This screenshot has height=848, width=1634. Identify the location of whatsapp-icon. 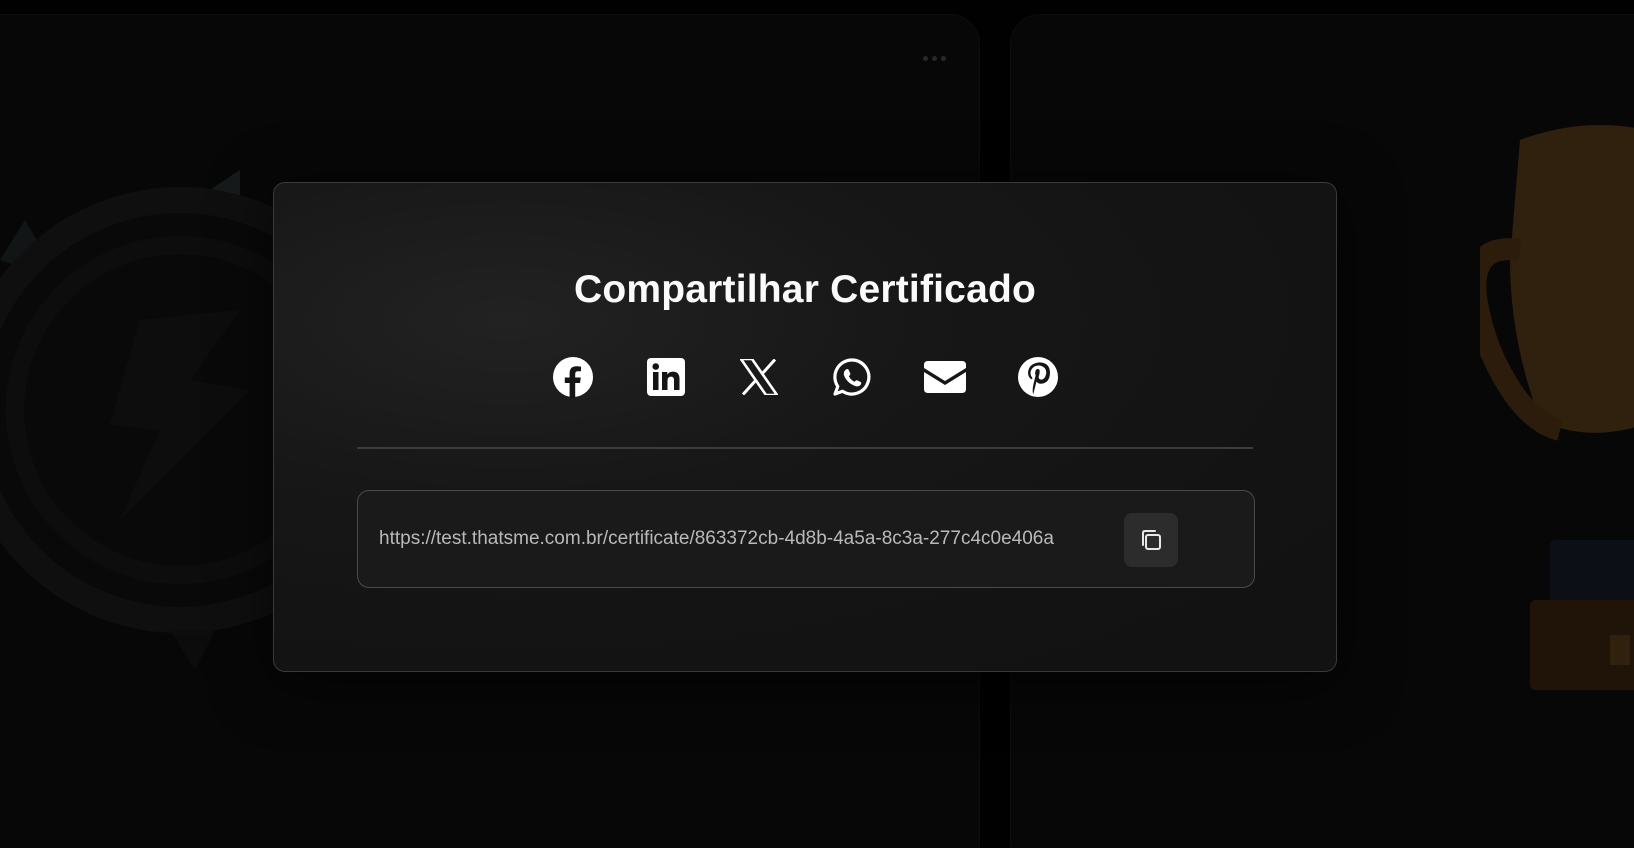
(851, 377).